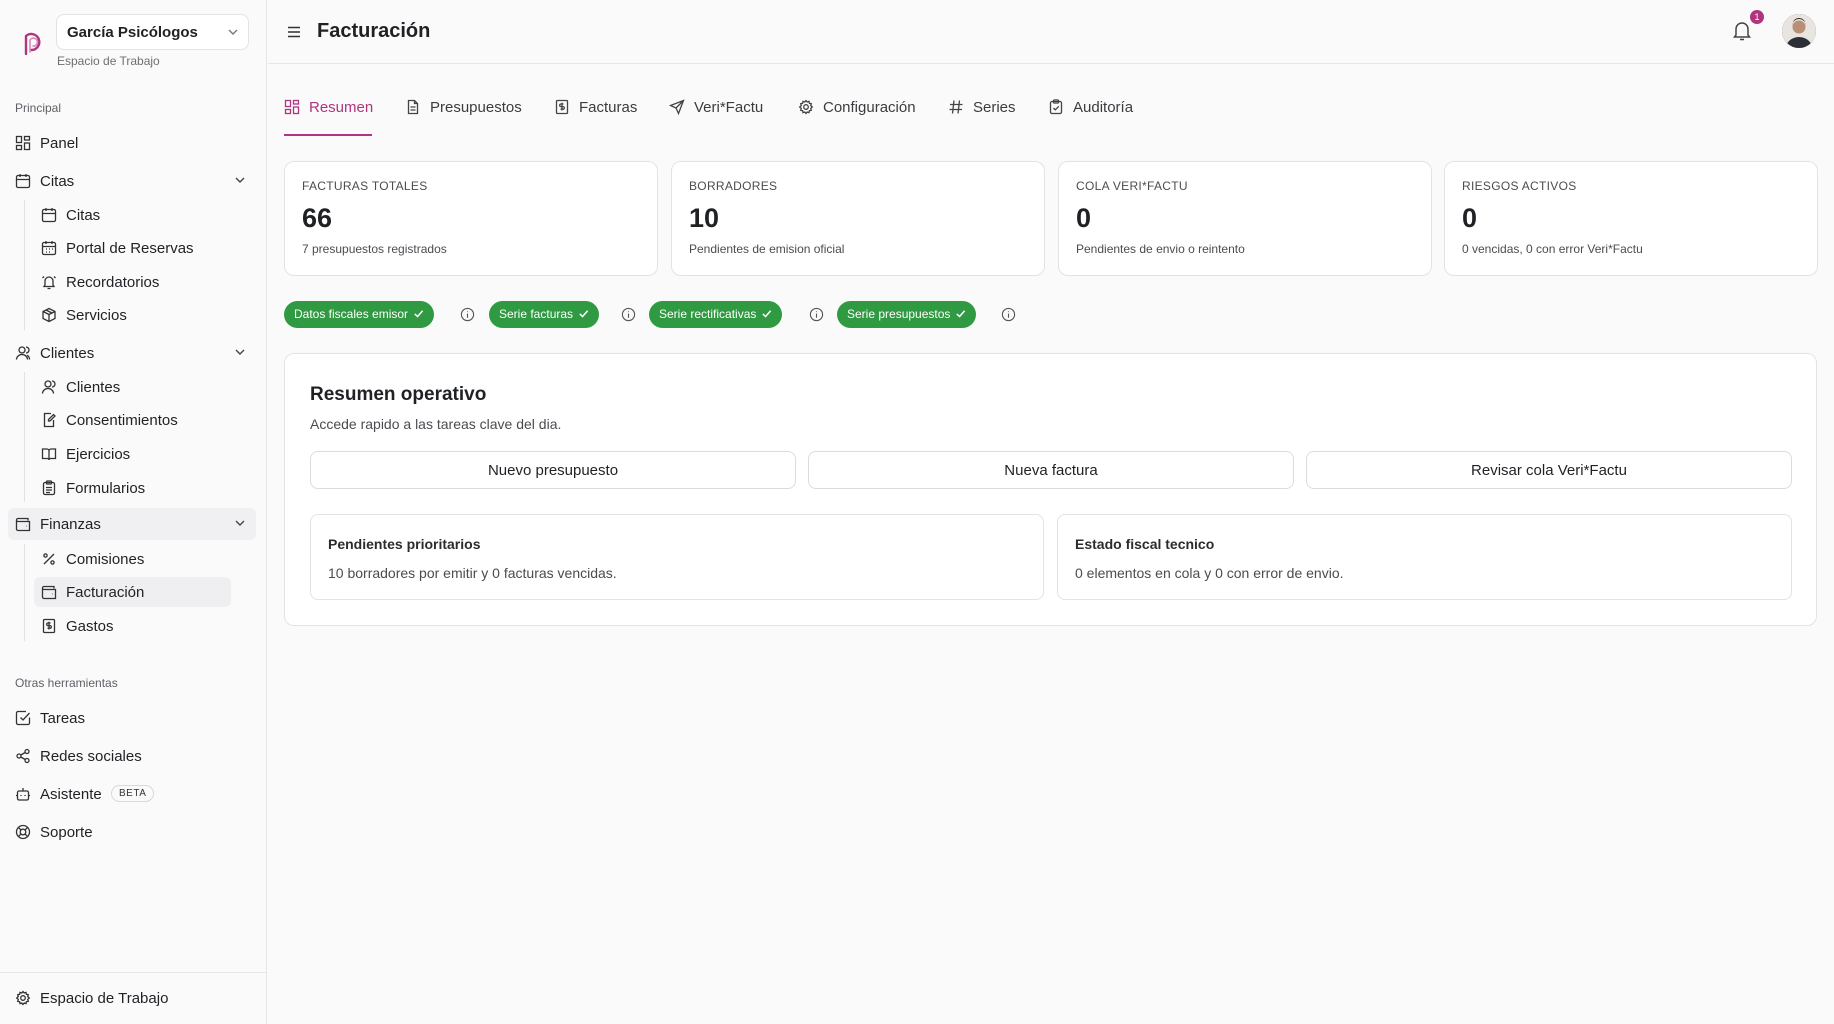 Image resolution: width=1834 pixels, height=1024 pixels. Describe the element at coordinates (1549, 470) in the screenshot. I see `revisar-cola-verifactu-button: Revisar cola Veri*Factu` at that location.